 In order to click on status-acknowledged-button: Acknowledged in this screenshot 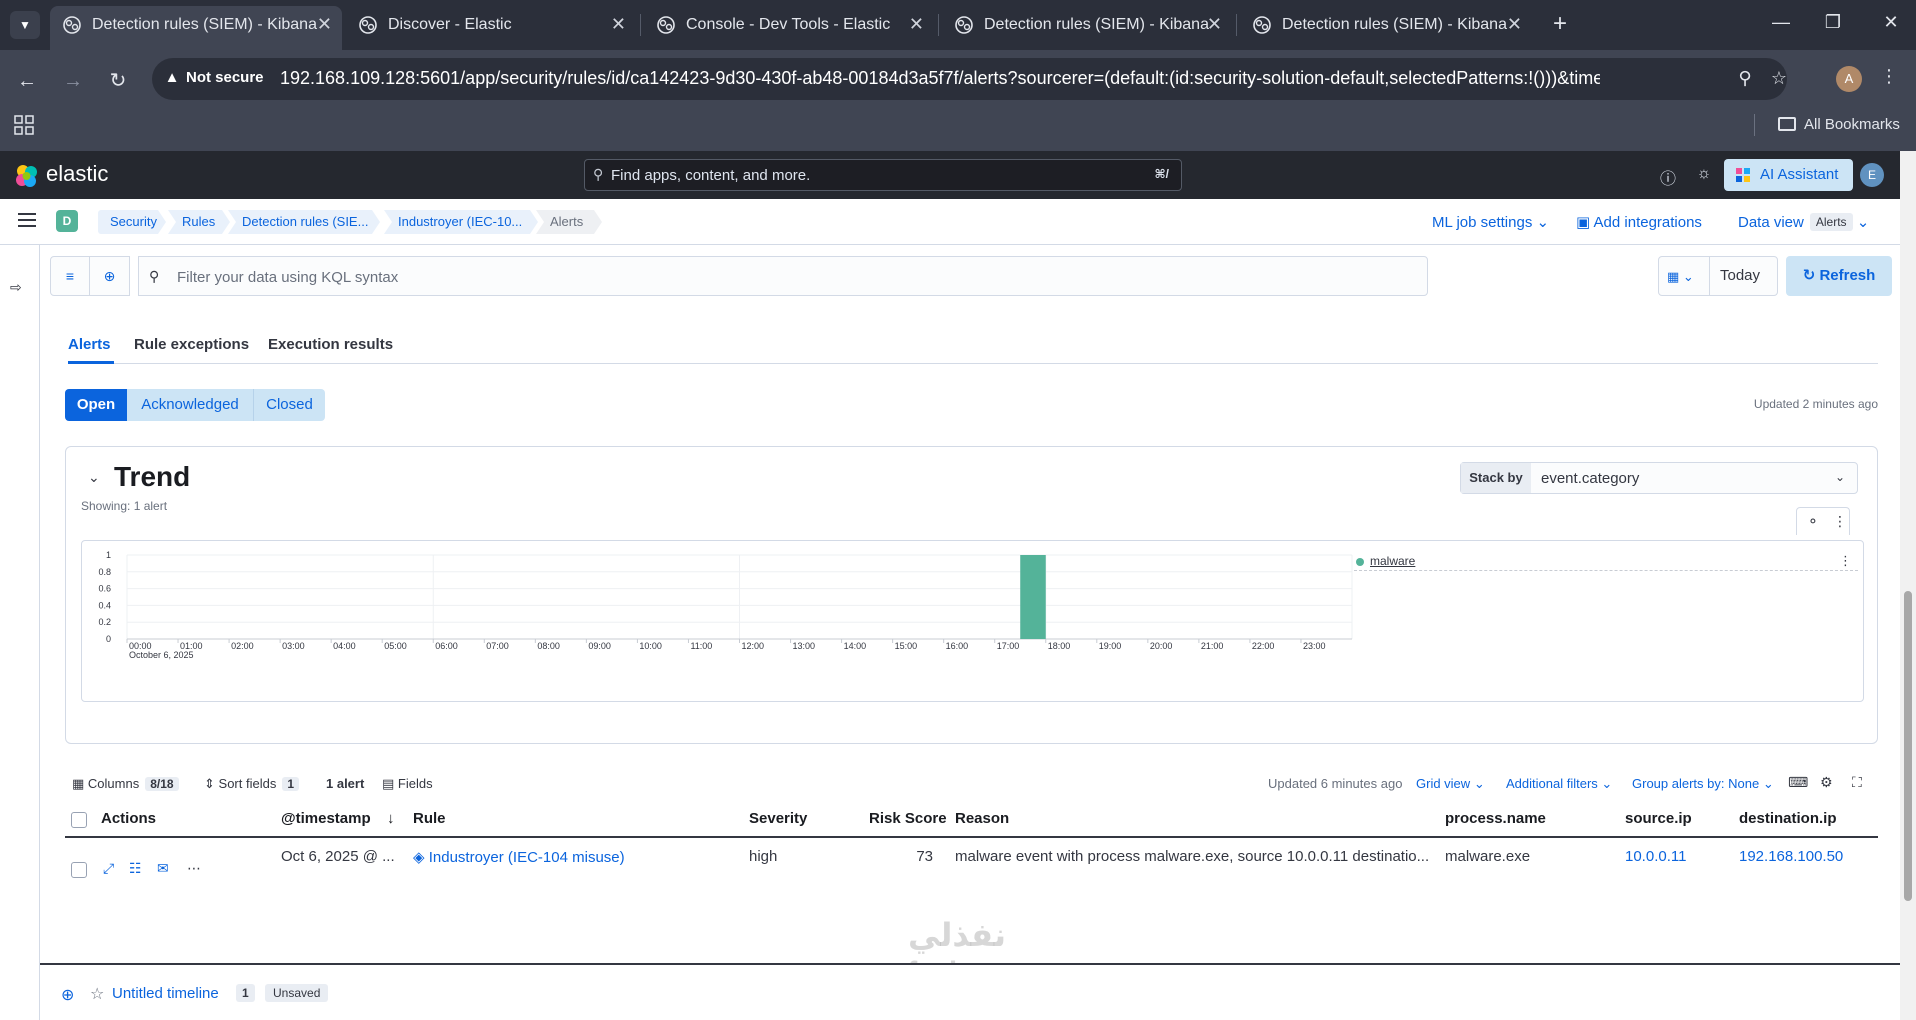, I will do `click(190, 405)`.